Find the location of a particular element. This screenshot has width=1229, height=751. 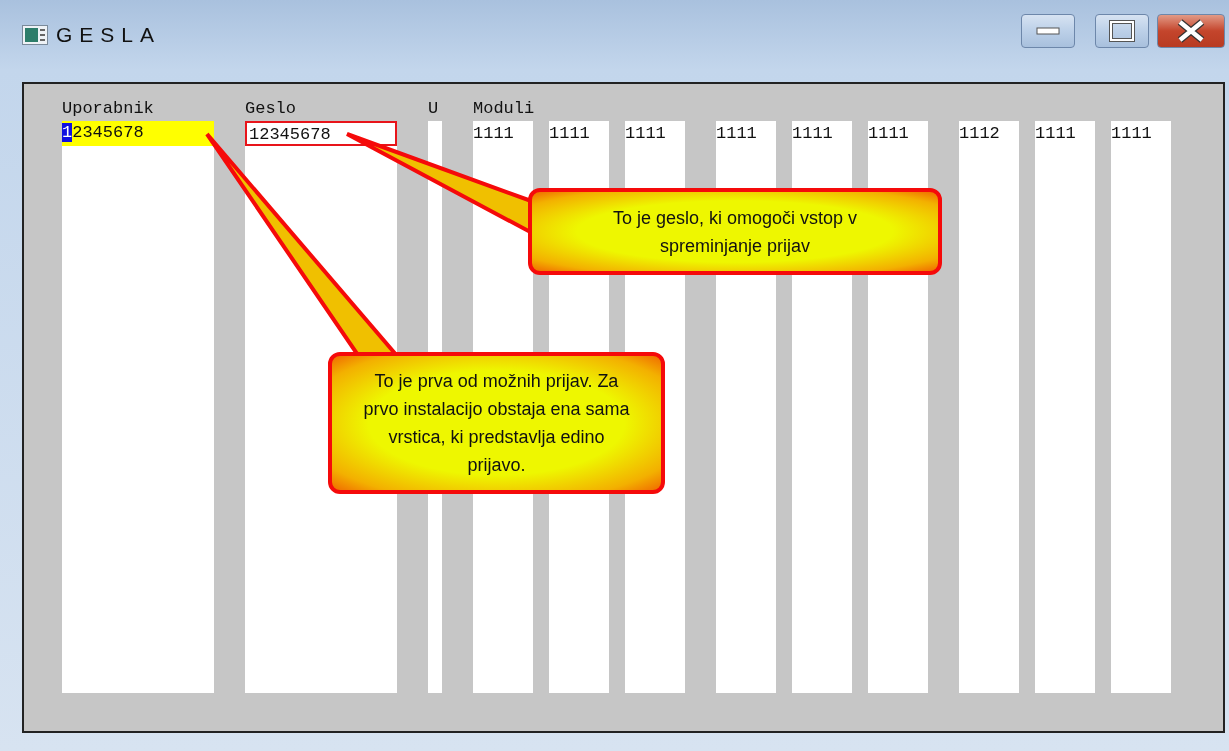

callout-note: To je geslo, ki omogoči vstop v spreminjanje prijav is located at coordinates (735, 231).